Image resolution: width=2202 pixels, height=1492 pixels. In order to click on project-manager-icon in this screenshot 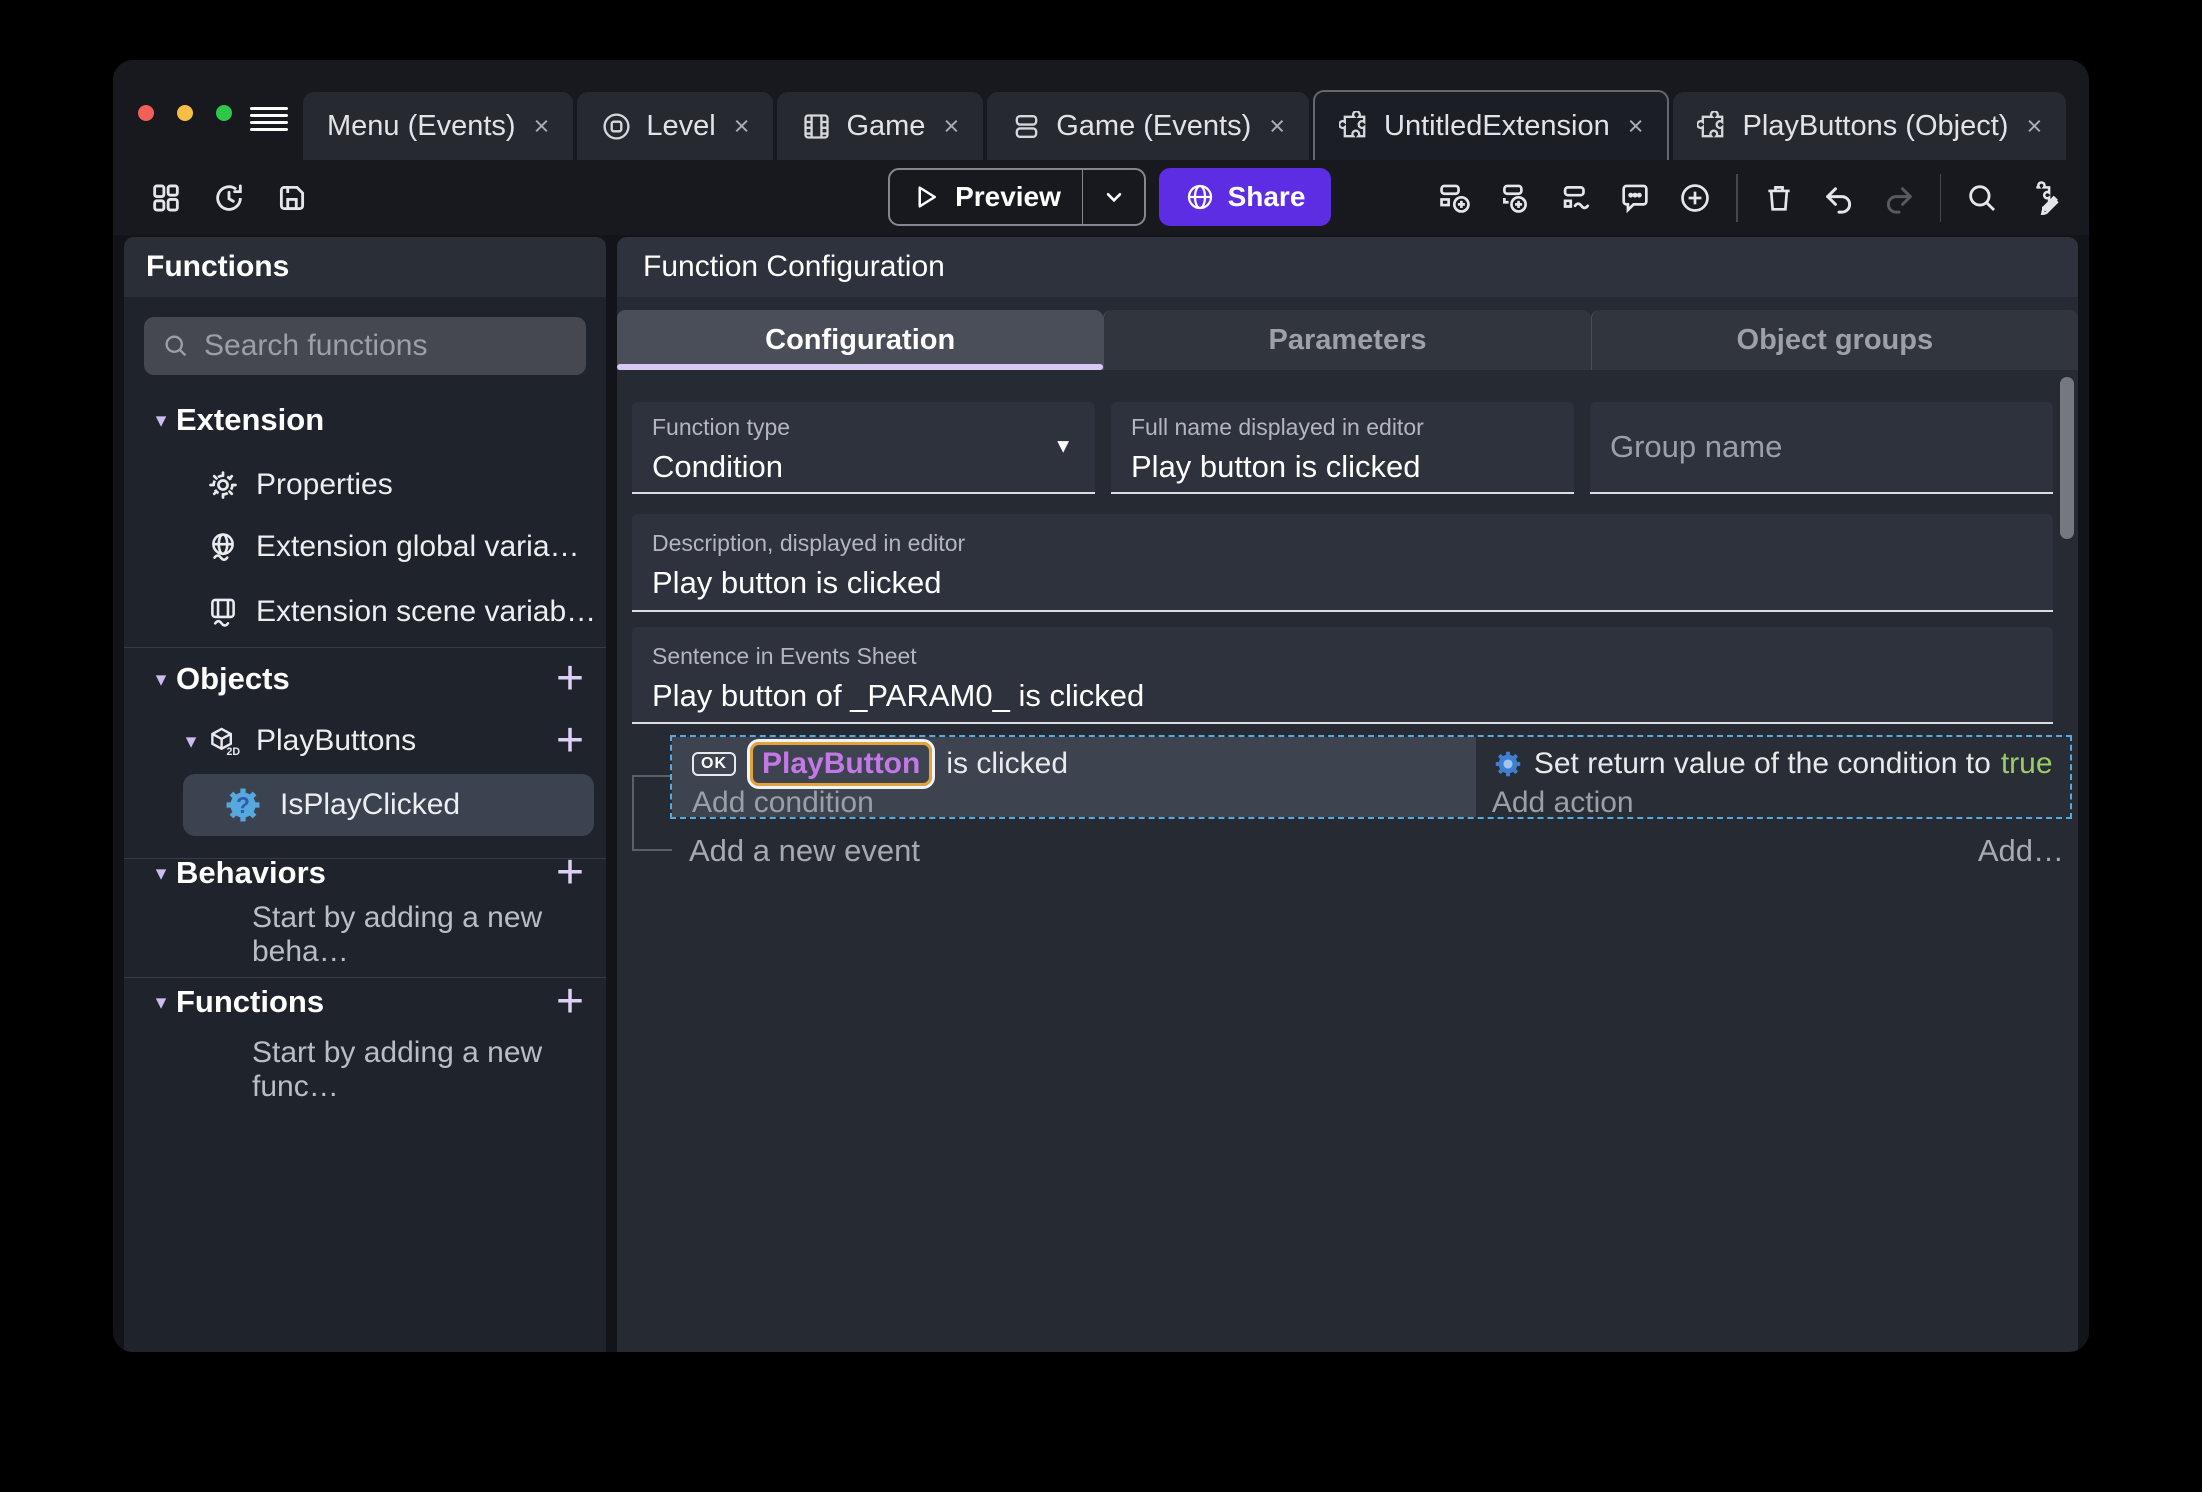, I will do `click(166, 198)`.